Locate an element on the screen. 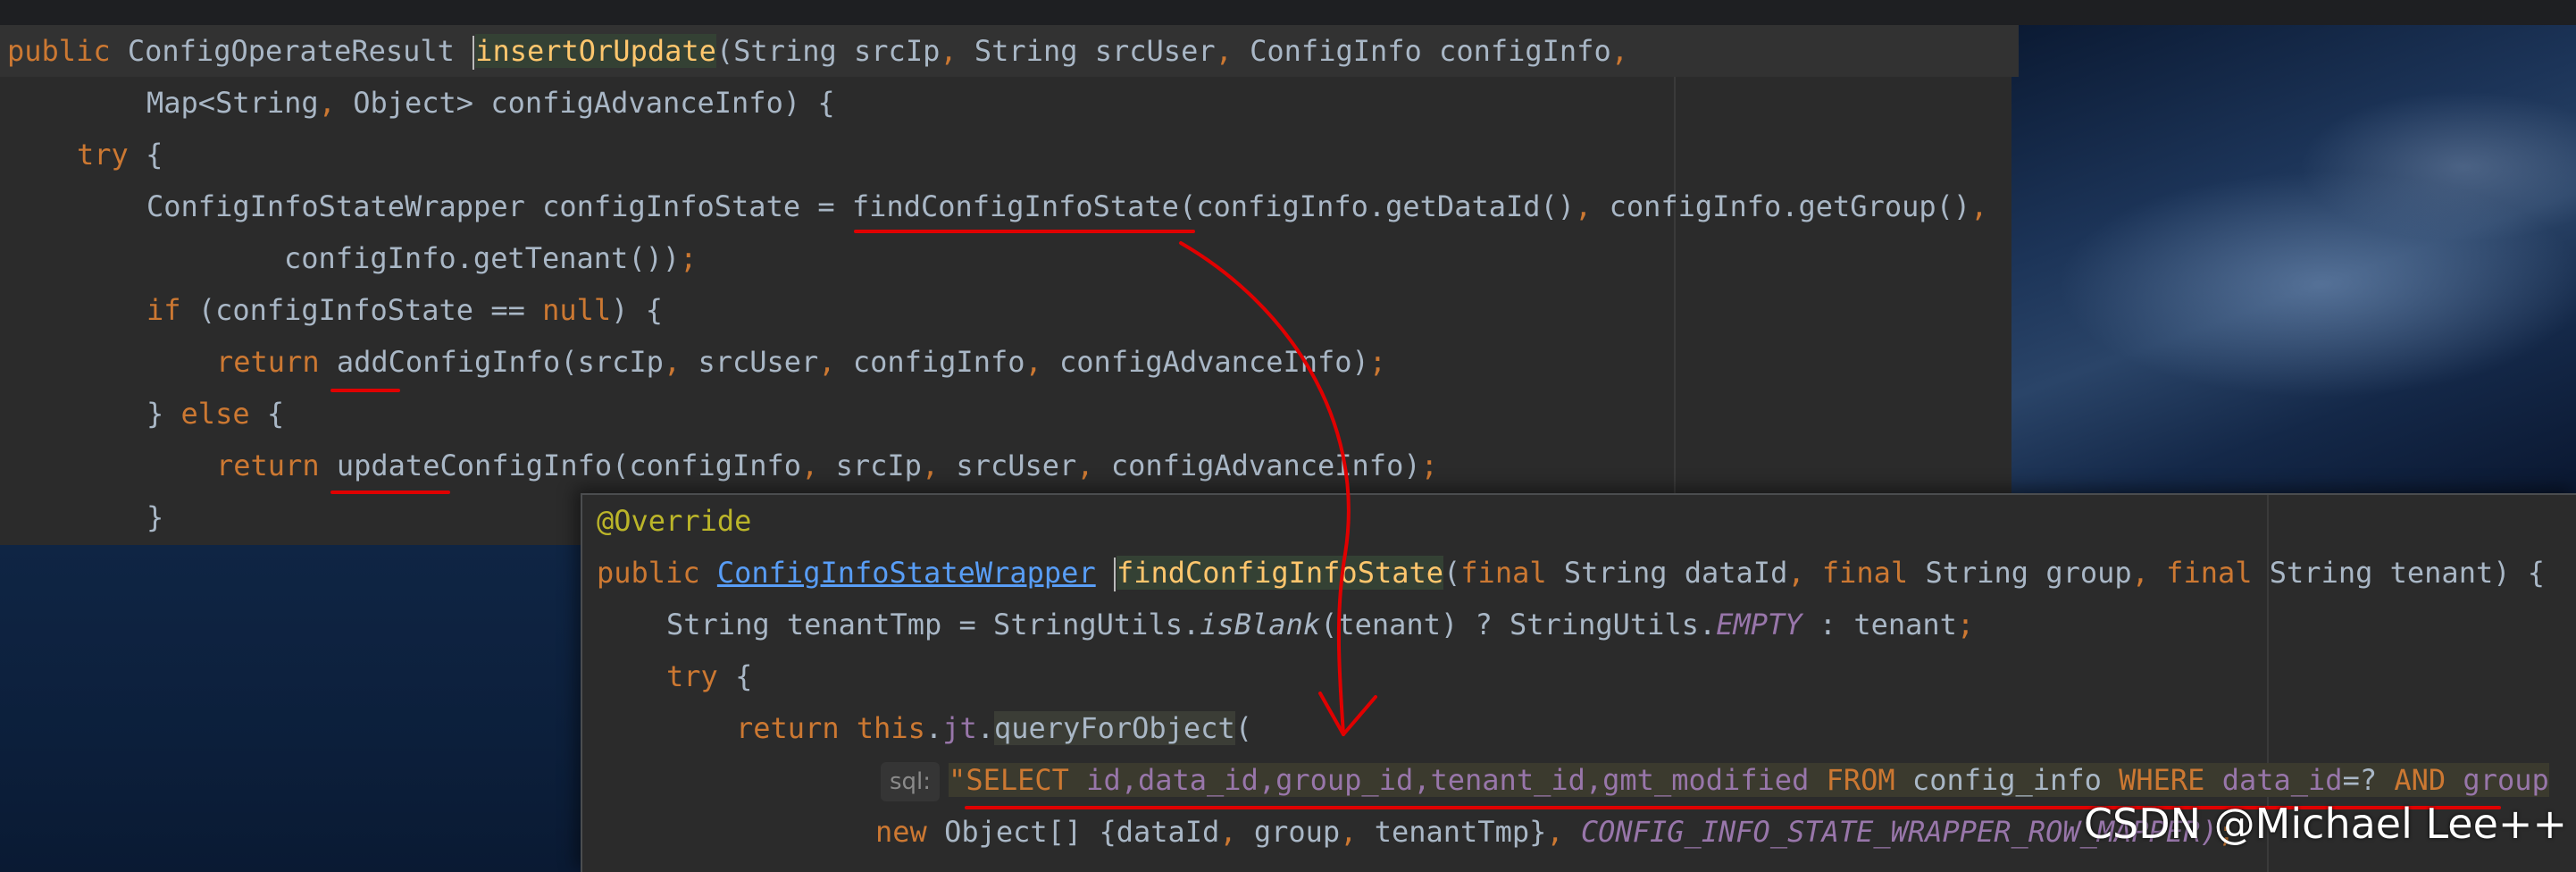  method-call-findConfigInfoState: findConfigInfoState is located at coordinates (1016, 206).